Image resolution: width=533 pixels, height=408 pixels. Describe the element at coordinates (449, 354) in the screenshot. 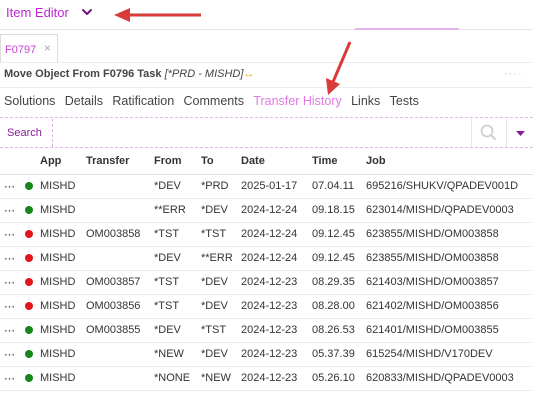

I see `cell-job: 615254/MISHD/V170DEV` at that location.